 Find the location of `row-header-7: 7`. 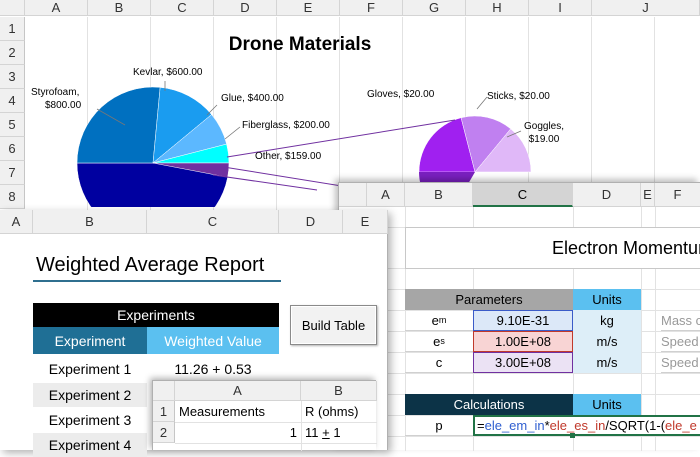

row-header-7: 7 is located at coordinates (12, 173).